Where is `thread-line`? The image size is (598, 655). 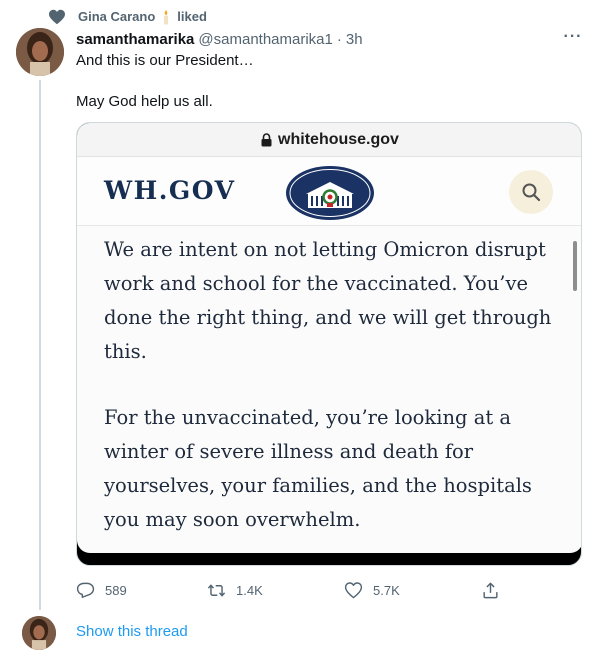
thread-line is located at coordinates (40, 345).